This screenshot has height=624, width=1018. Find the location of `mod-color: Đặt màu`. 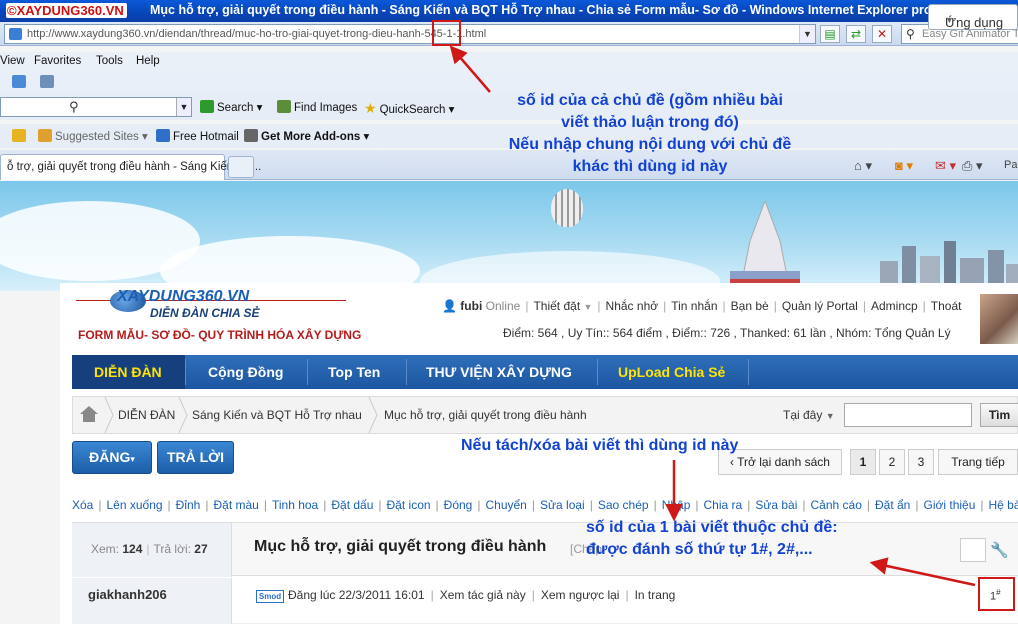

mod-color: Đặt màu is located at coordinates (235, 505).